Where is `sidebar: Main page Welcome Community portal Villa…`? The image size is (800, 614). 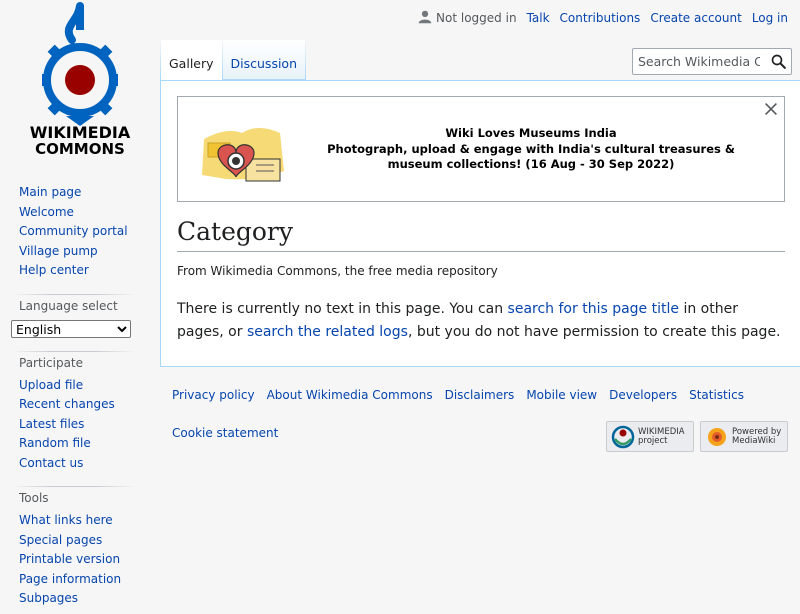 sidebar: Main page Welcome Community portal Villa… is located at coordinates (80, 396).